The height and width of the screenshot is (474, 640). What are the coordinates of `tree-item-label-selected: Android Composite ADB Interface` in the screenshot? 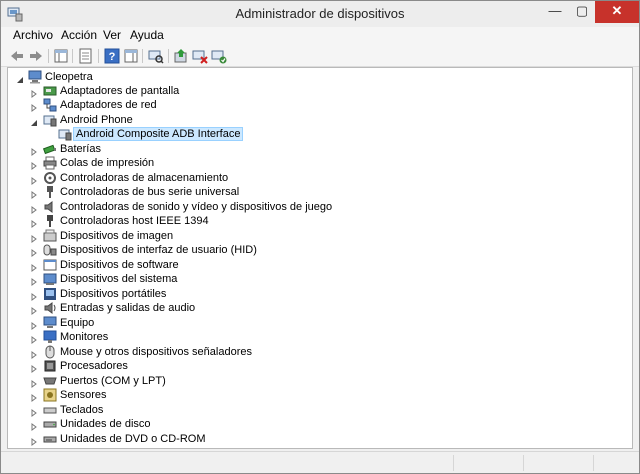 It's located at (158, 134).